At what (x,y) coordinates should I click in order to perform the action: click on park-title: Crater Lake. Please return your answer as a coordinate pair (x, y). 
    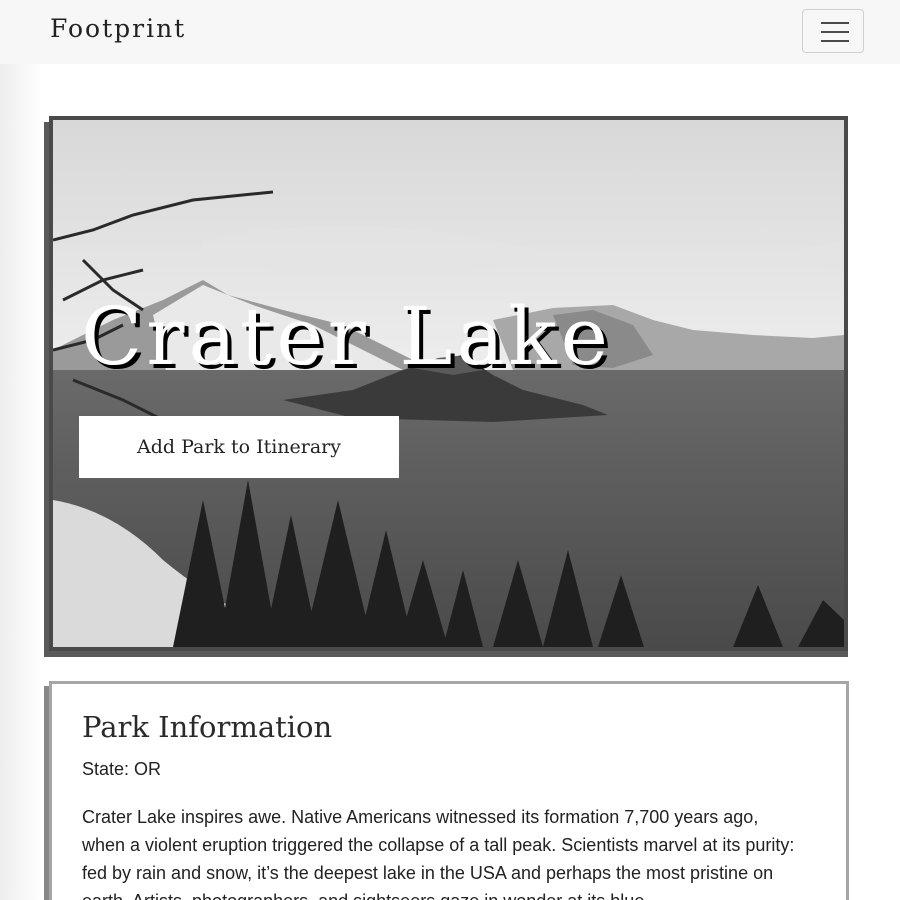
    Looking at the image, I should click on (346, 336).